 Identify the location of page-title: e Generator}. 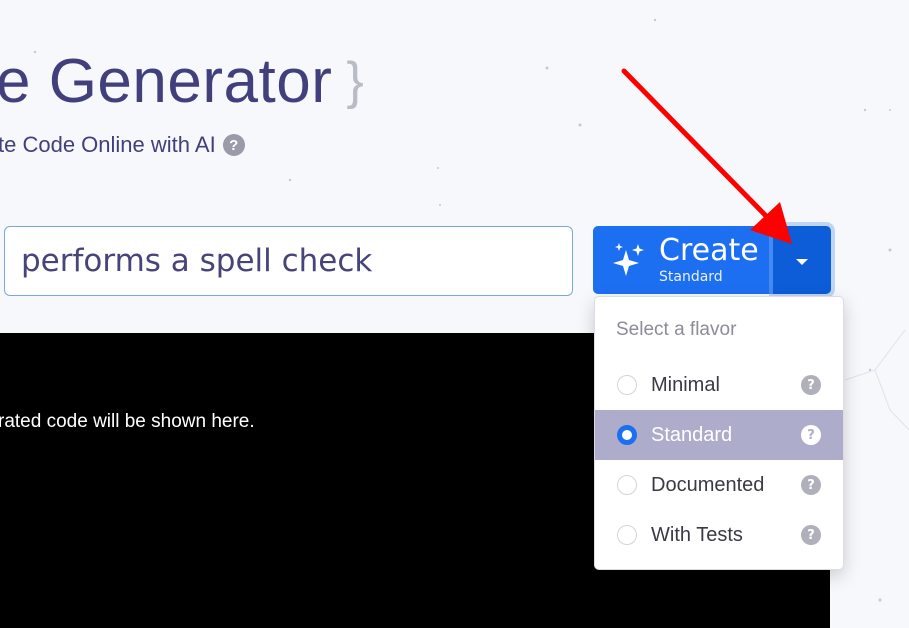
(182, 81).